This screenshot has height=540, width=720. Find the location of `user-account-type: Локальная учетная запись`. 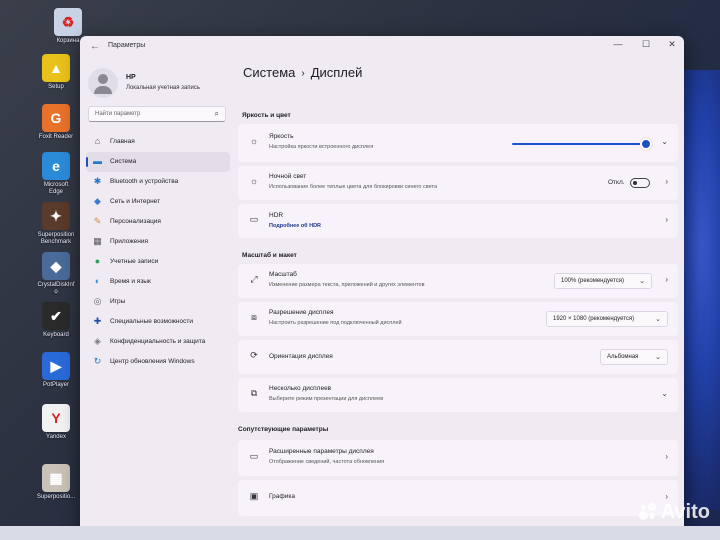

user-account-type: Локальная учетная запись is located at coordinates (163, 88).